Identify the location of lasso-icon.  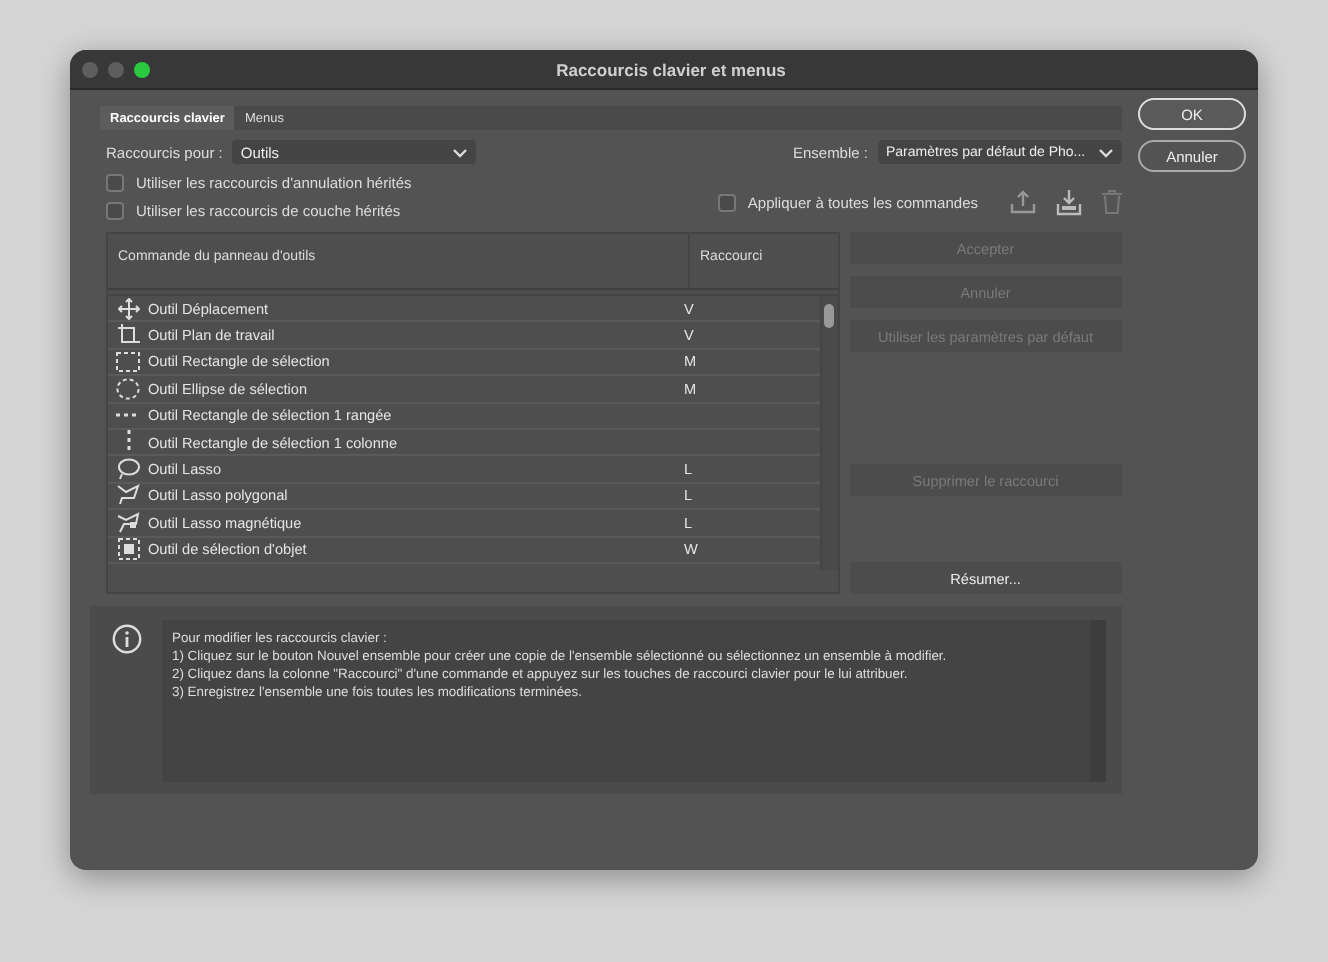
(128, 469).